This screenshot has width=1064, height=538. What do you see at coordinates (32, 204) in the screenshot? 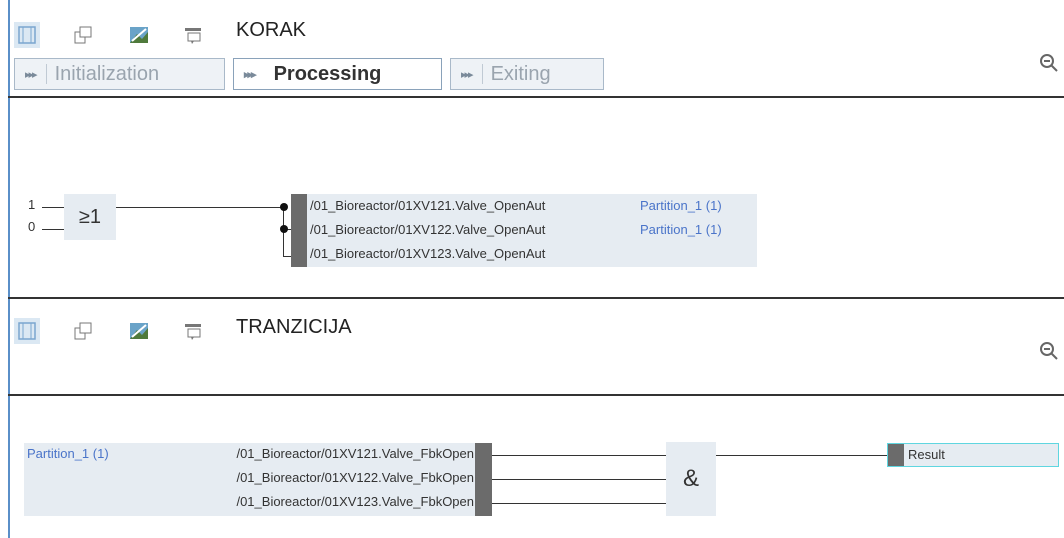
I see `input-value: 1` at bounding box center [32, 204].